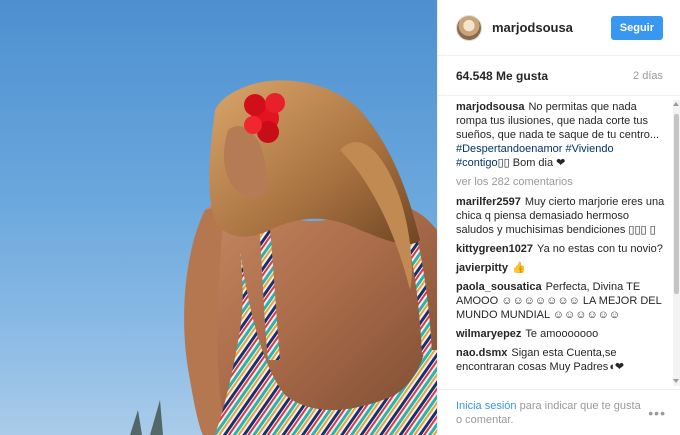  What do you see at coordinates (486, 406) in the screenshot?
I see `login-link: Inicia sesión` at bounding box center [486, 406].